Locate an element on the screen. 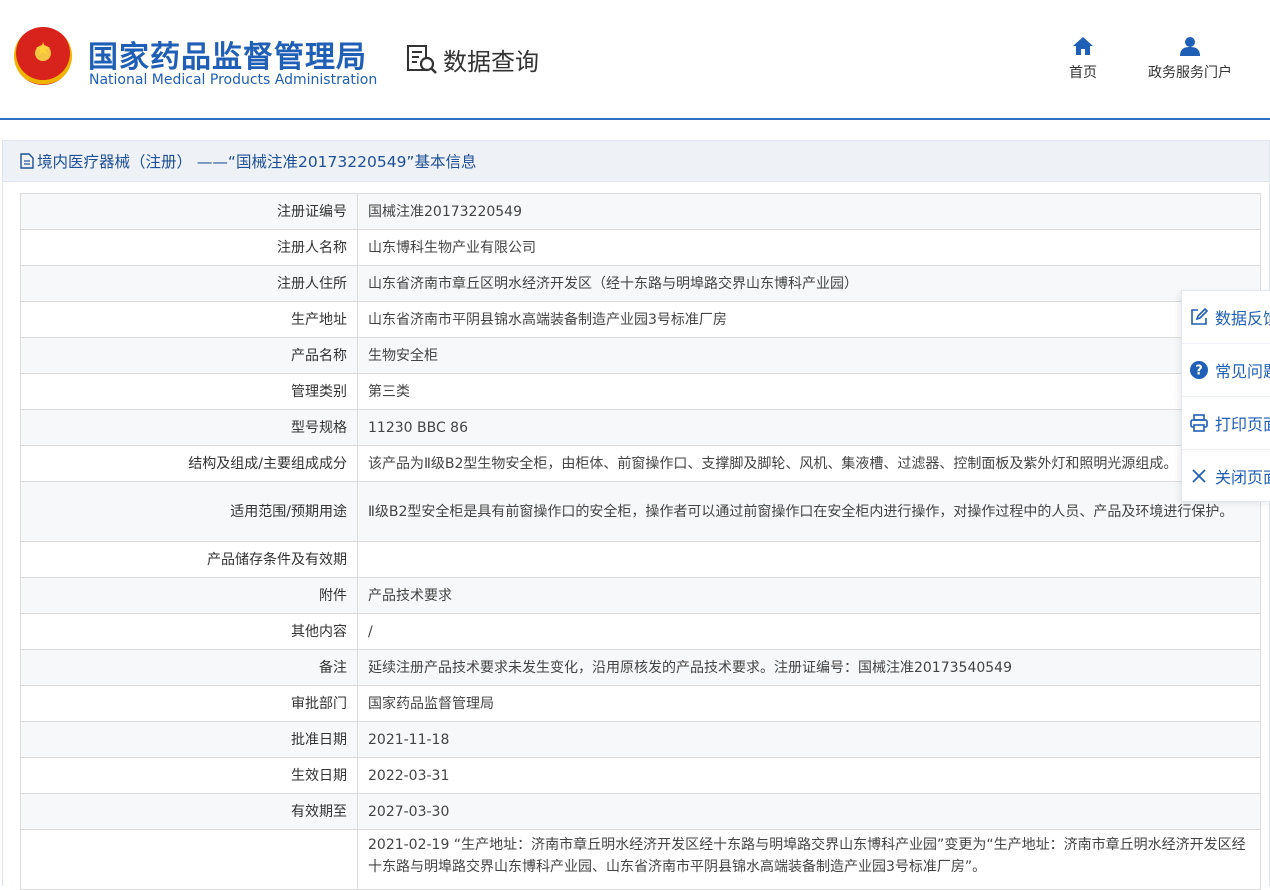 The height and width of the screenshot is (890, 1270). field-value: 2021-11-18 is located at coordinates (809, 739).